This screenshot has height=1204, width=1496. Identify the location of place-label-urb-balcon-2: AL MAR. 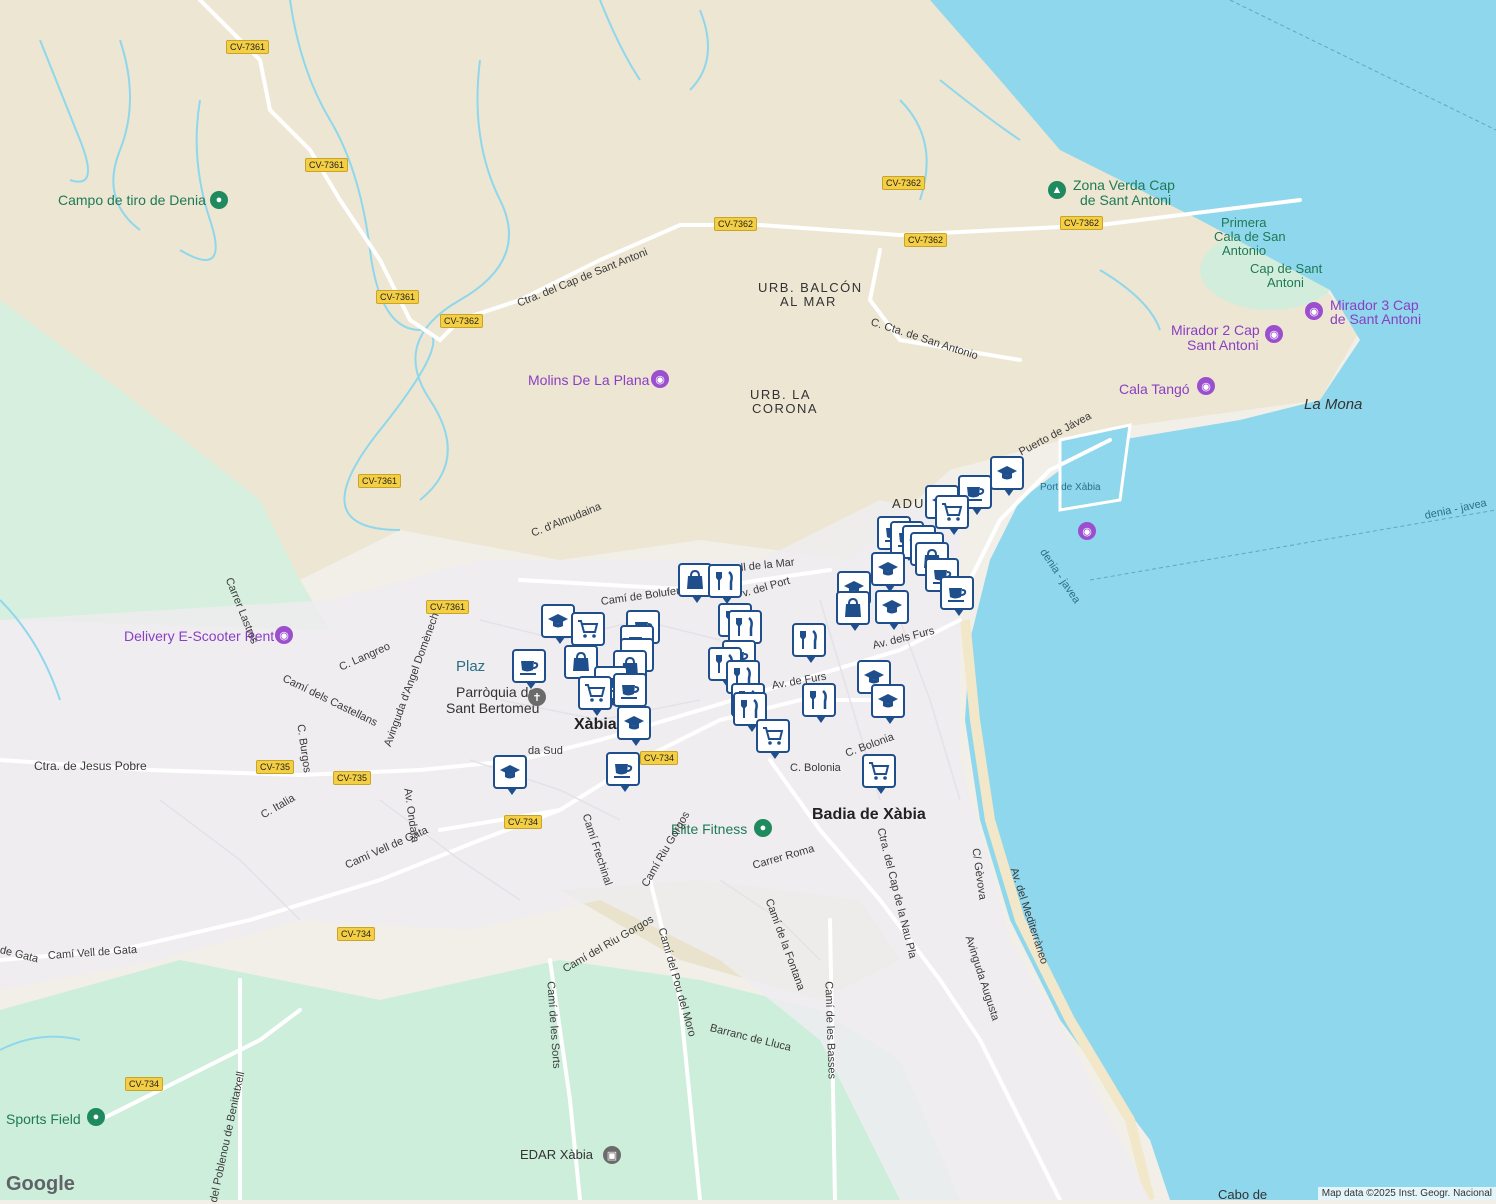
(808, 301).